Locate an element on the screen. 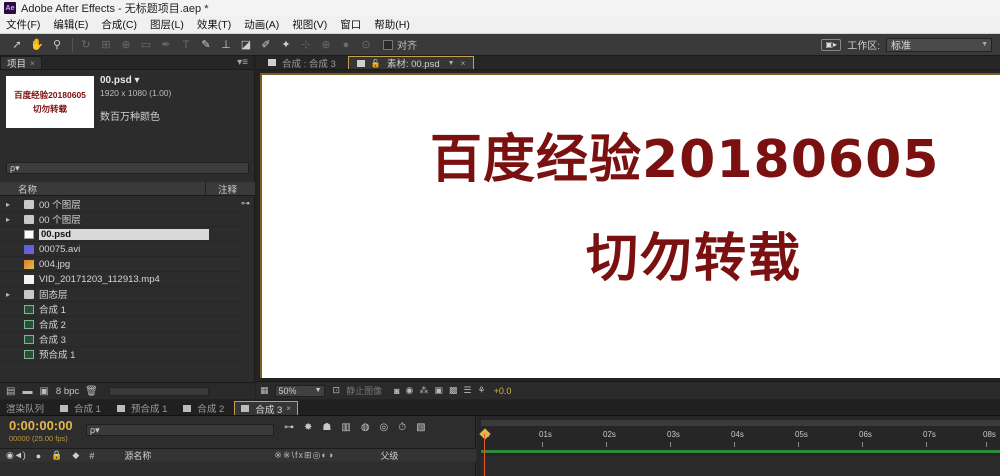  flowchart-icon: ⚘ is located at coordinates (481, 390).